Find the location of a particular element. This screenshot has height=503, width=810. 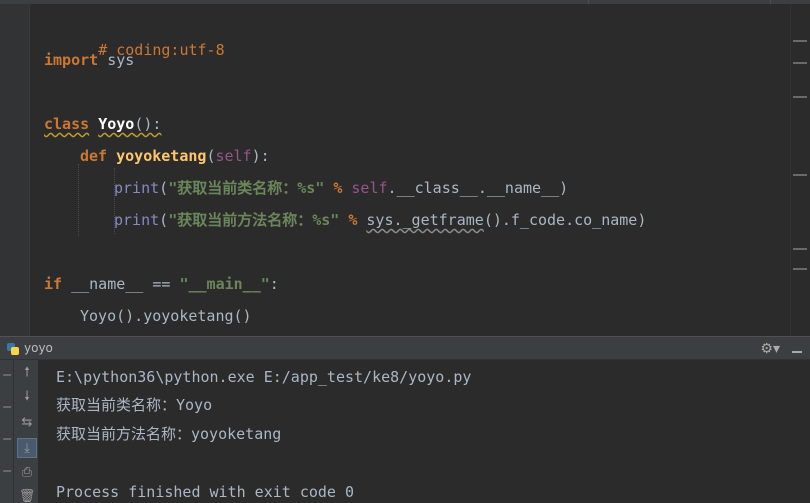

class-call-token: Yoyo is located at coordinates (98, 316).